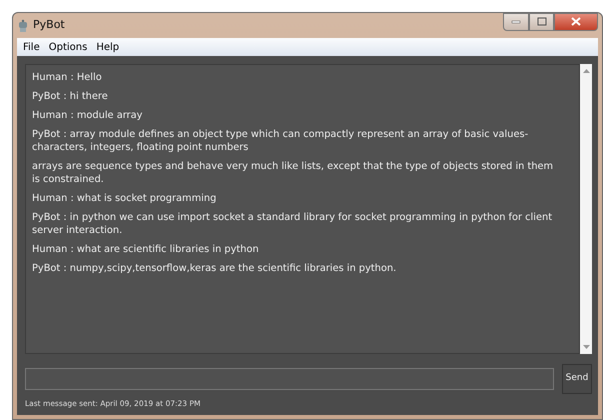  I want to click on close-button, so click(576, 21).